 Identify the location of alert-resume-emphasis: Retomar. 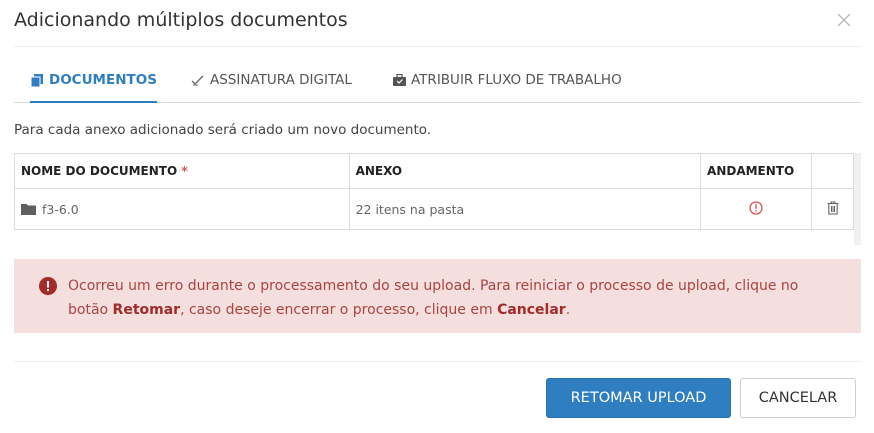
(146, 310).